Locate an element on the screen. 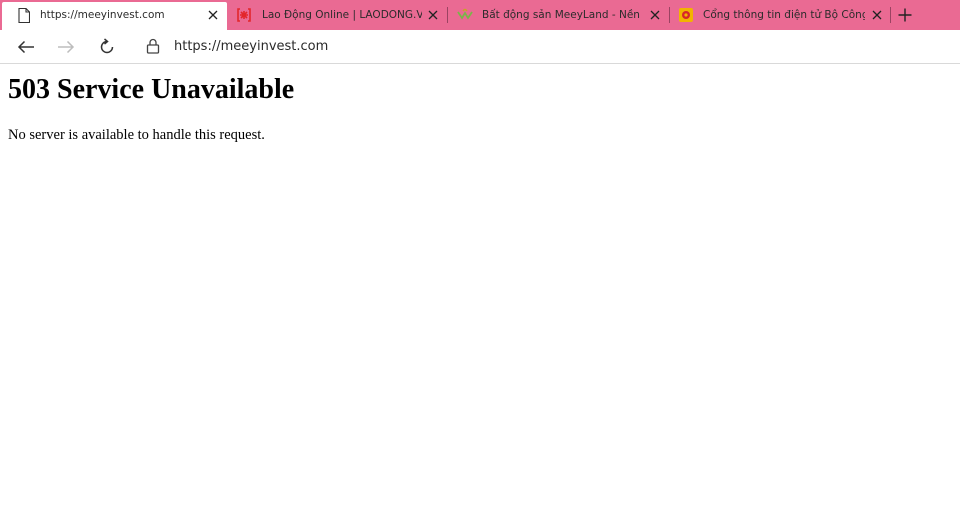  arrow-right-icon is located at coordinates (66, 47).